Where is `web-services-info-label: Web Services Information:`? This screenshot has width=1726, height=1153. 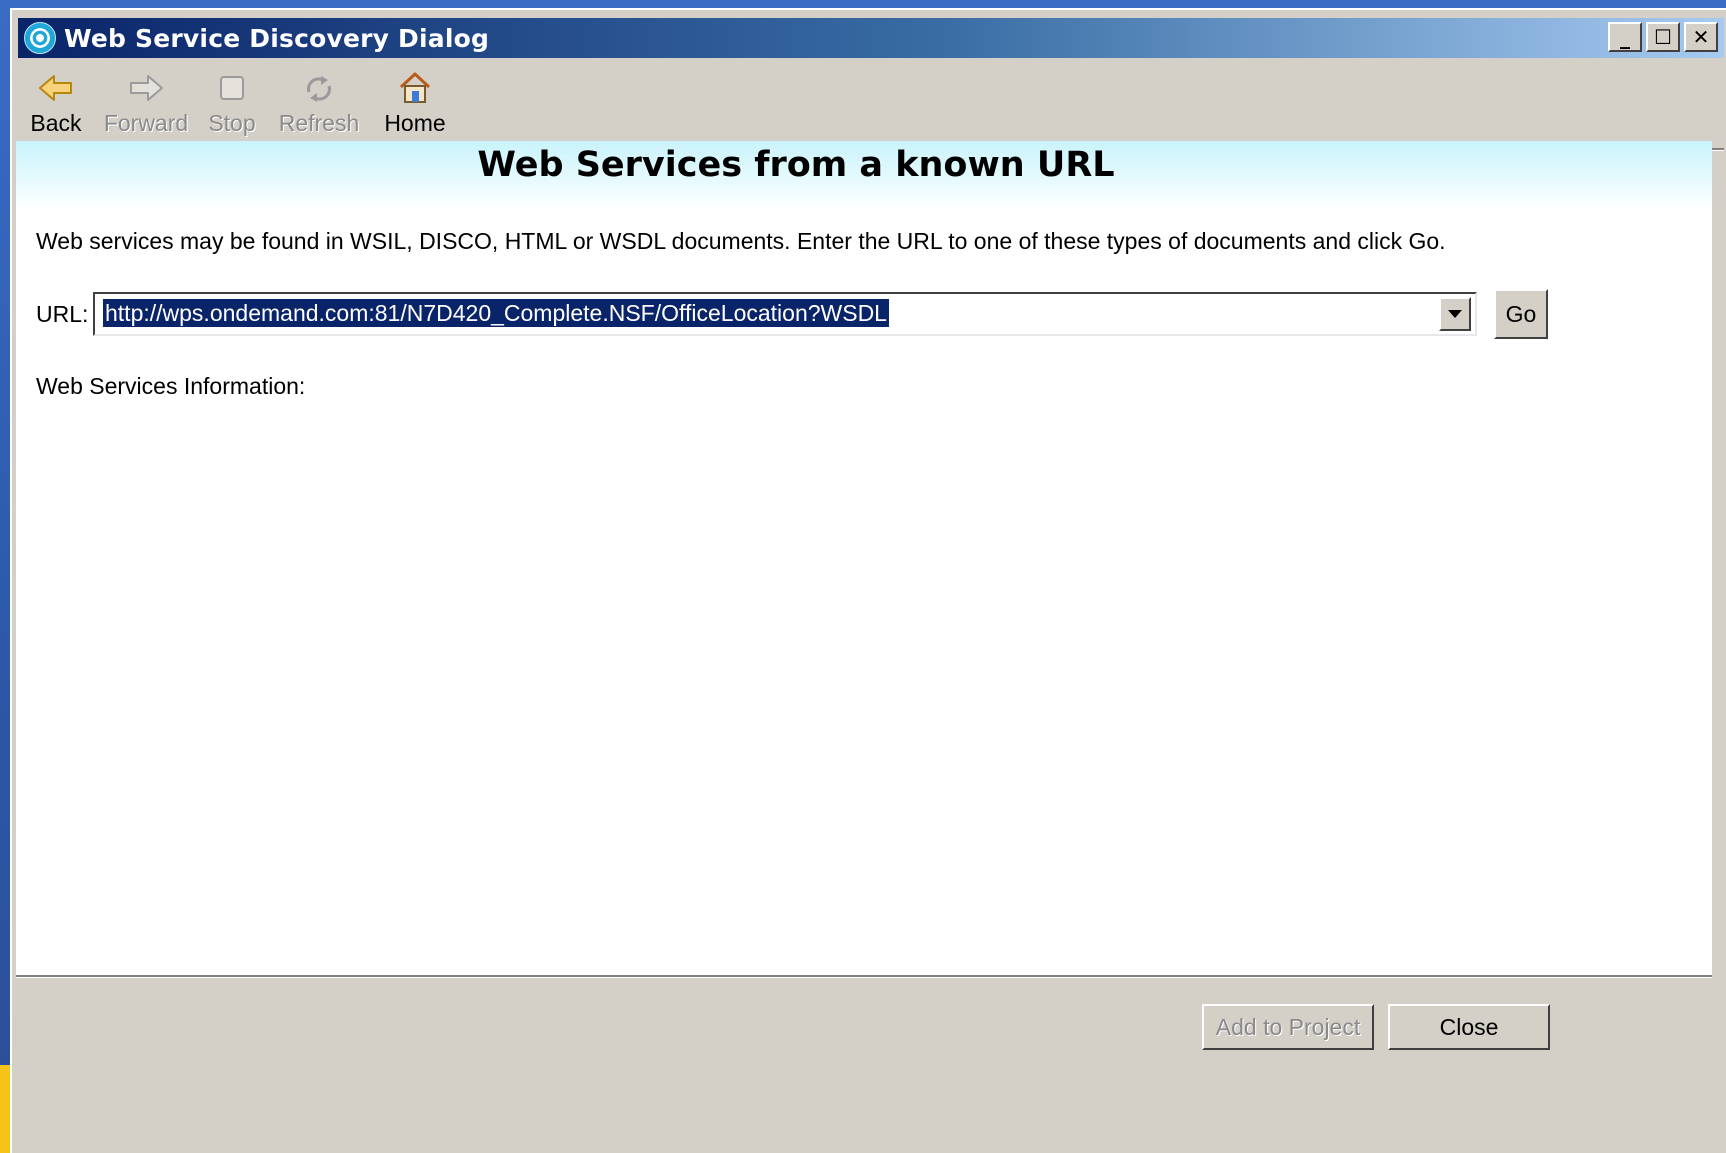 web-services-info-label: Web Services Information: is located at coordinates (171, 386).